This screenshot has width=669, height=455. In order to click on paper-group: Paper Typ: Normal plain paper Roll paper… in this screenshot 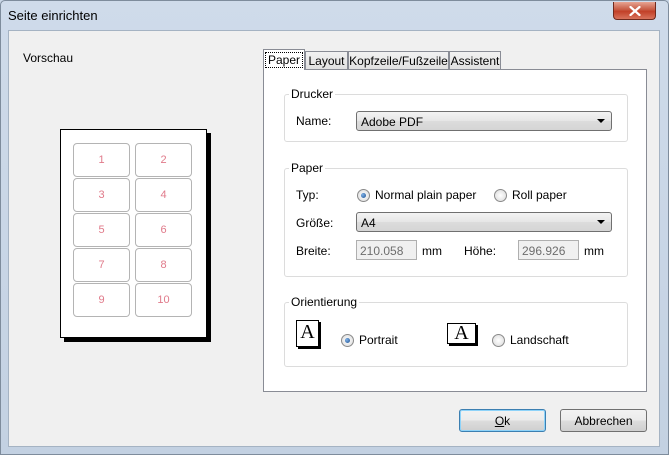, I will do `click(456, 219)`.